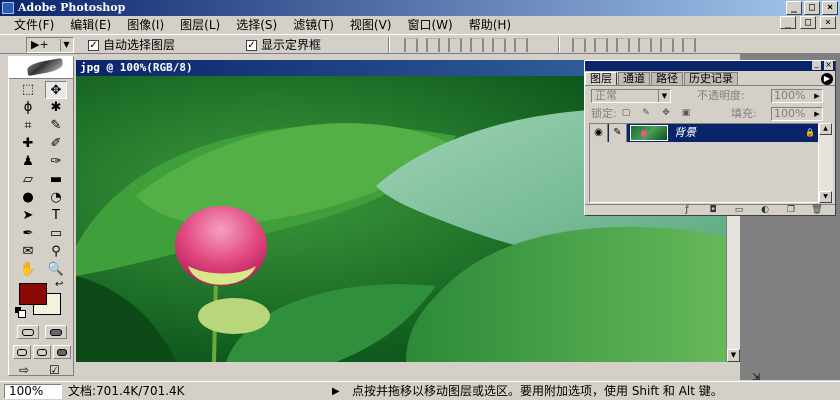 The width and height of the screenshot is (840, 400). I want to click on path-select-icon: ➤, so click(28, 216).